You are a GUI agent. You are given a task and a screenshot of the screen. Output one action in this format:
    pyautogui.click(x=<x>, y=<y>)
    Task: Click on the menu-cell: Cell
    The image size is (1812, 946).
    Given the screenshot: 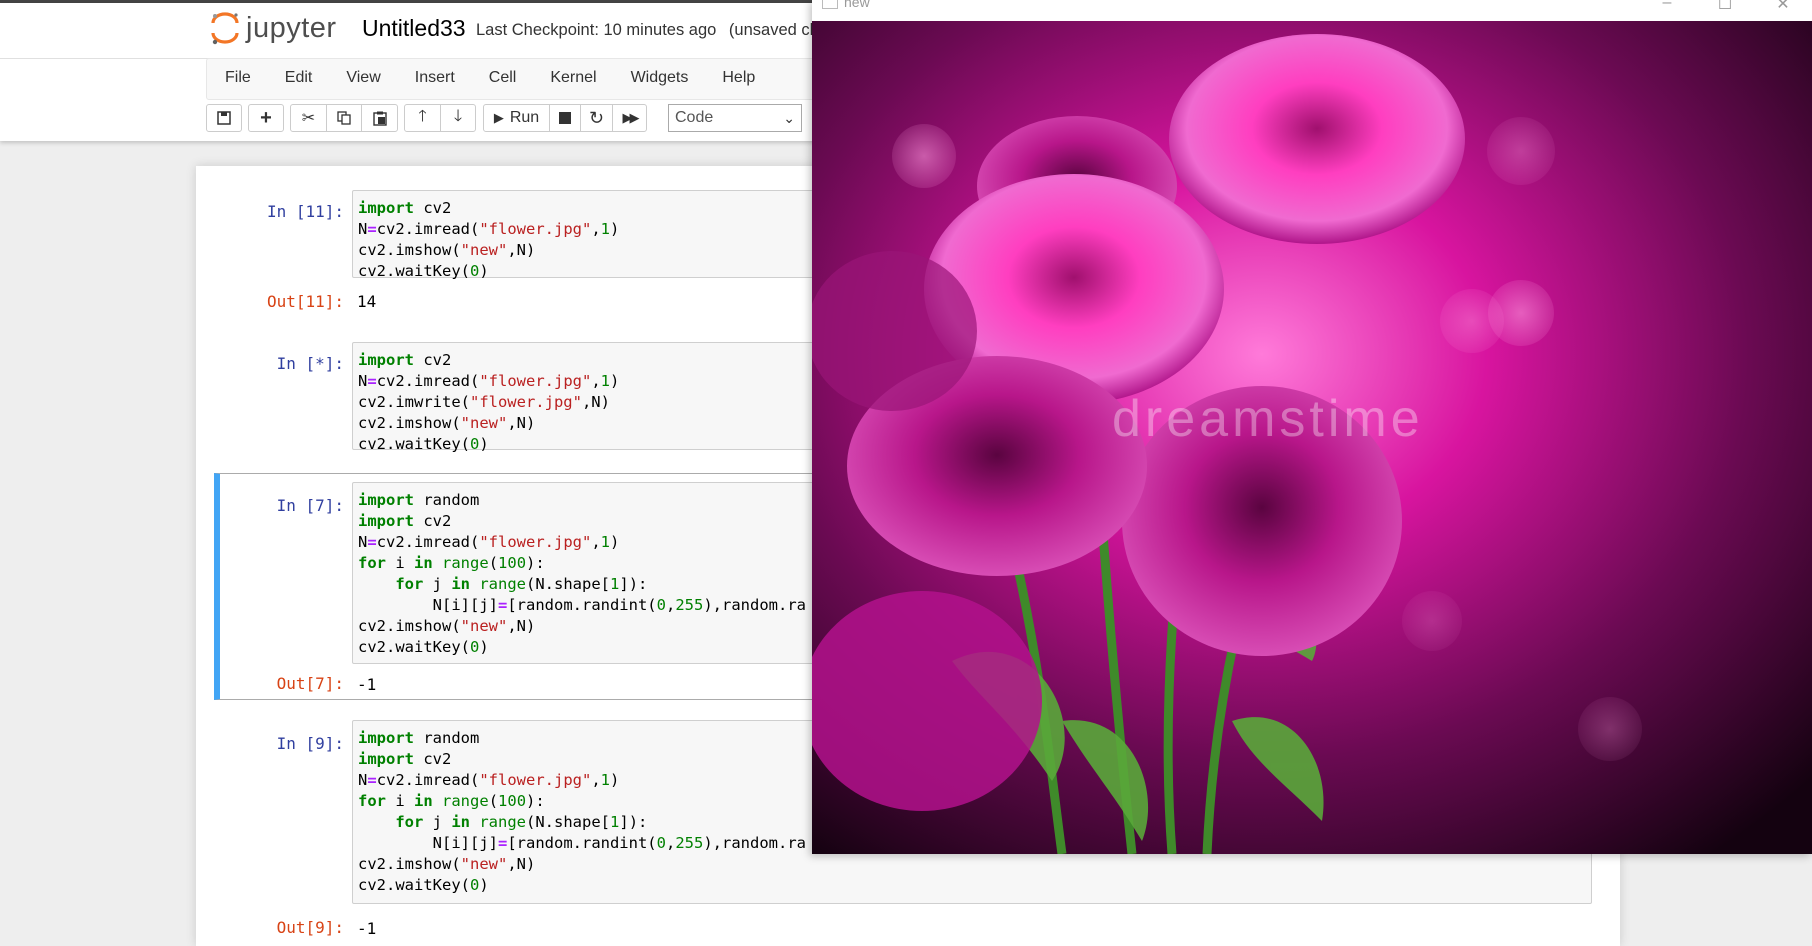 What is the action you would take?
    pyautogui.click(x=502, y=78)
    